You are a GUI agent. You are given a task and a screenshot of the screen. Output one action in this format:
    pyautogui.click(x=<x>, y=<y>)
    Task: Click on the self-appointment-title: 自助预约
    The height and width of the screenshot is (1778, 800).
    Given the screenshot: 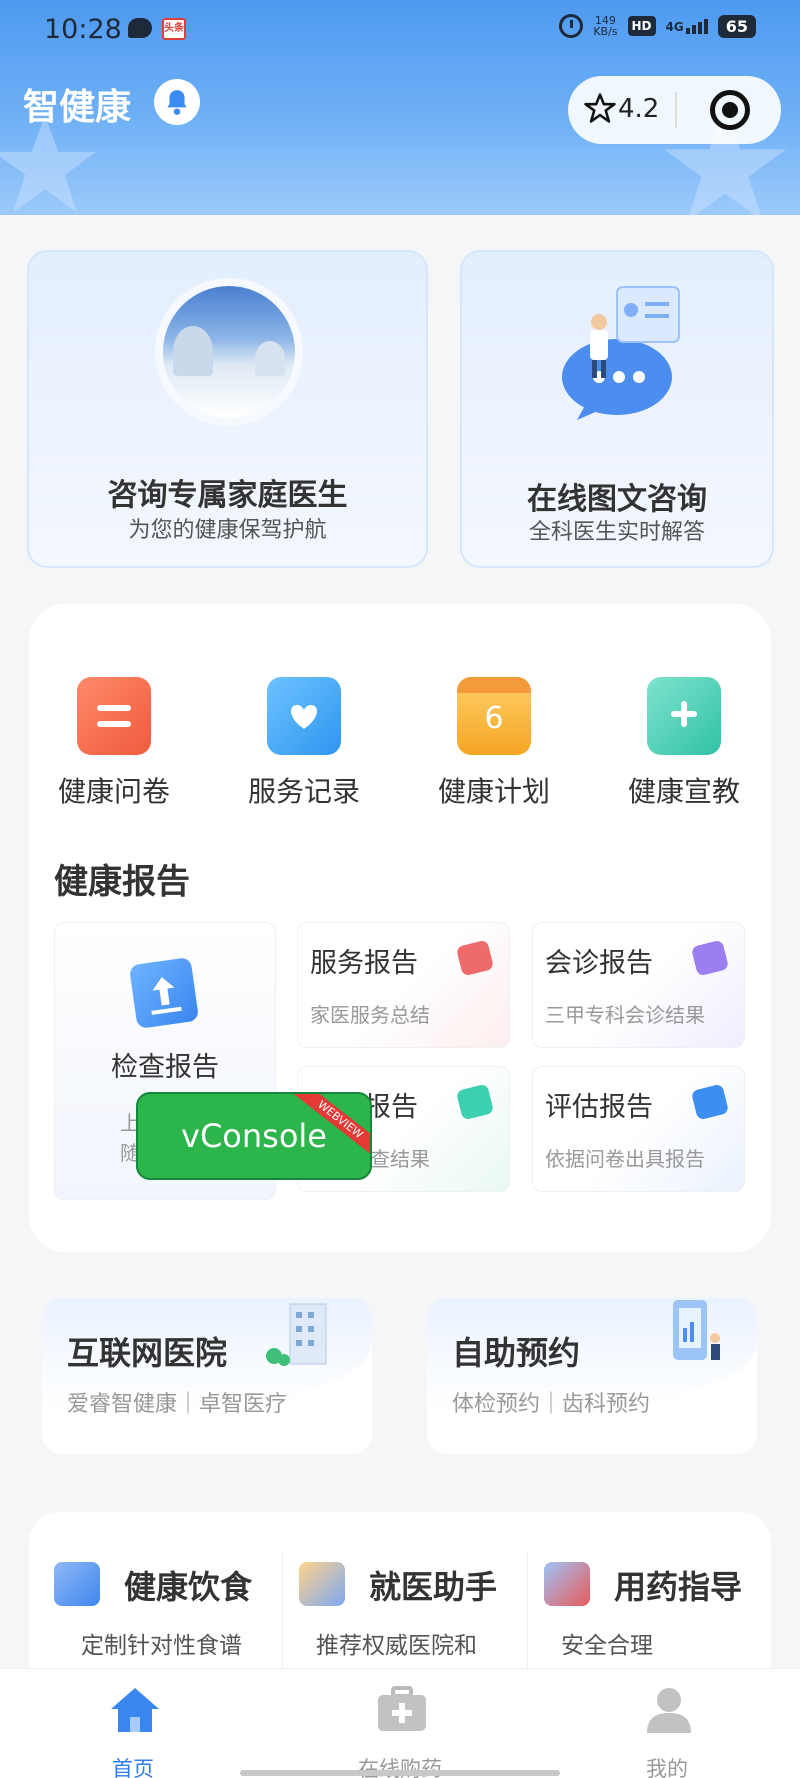 What is the action you would take?
    pyautogui.click(x=516, y=1353)
    